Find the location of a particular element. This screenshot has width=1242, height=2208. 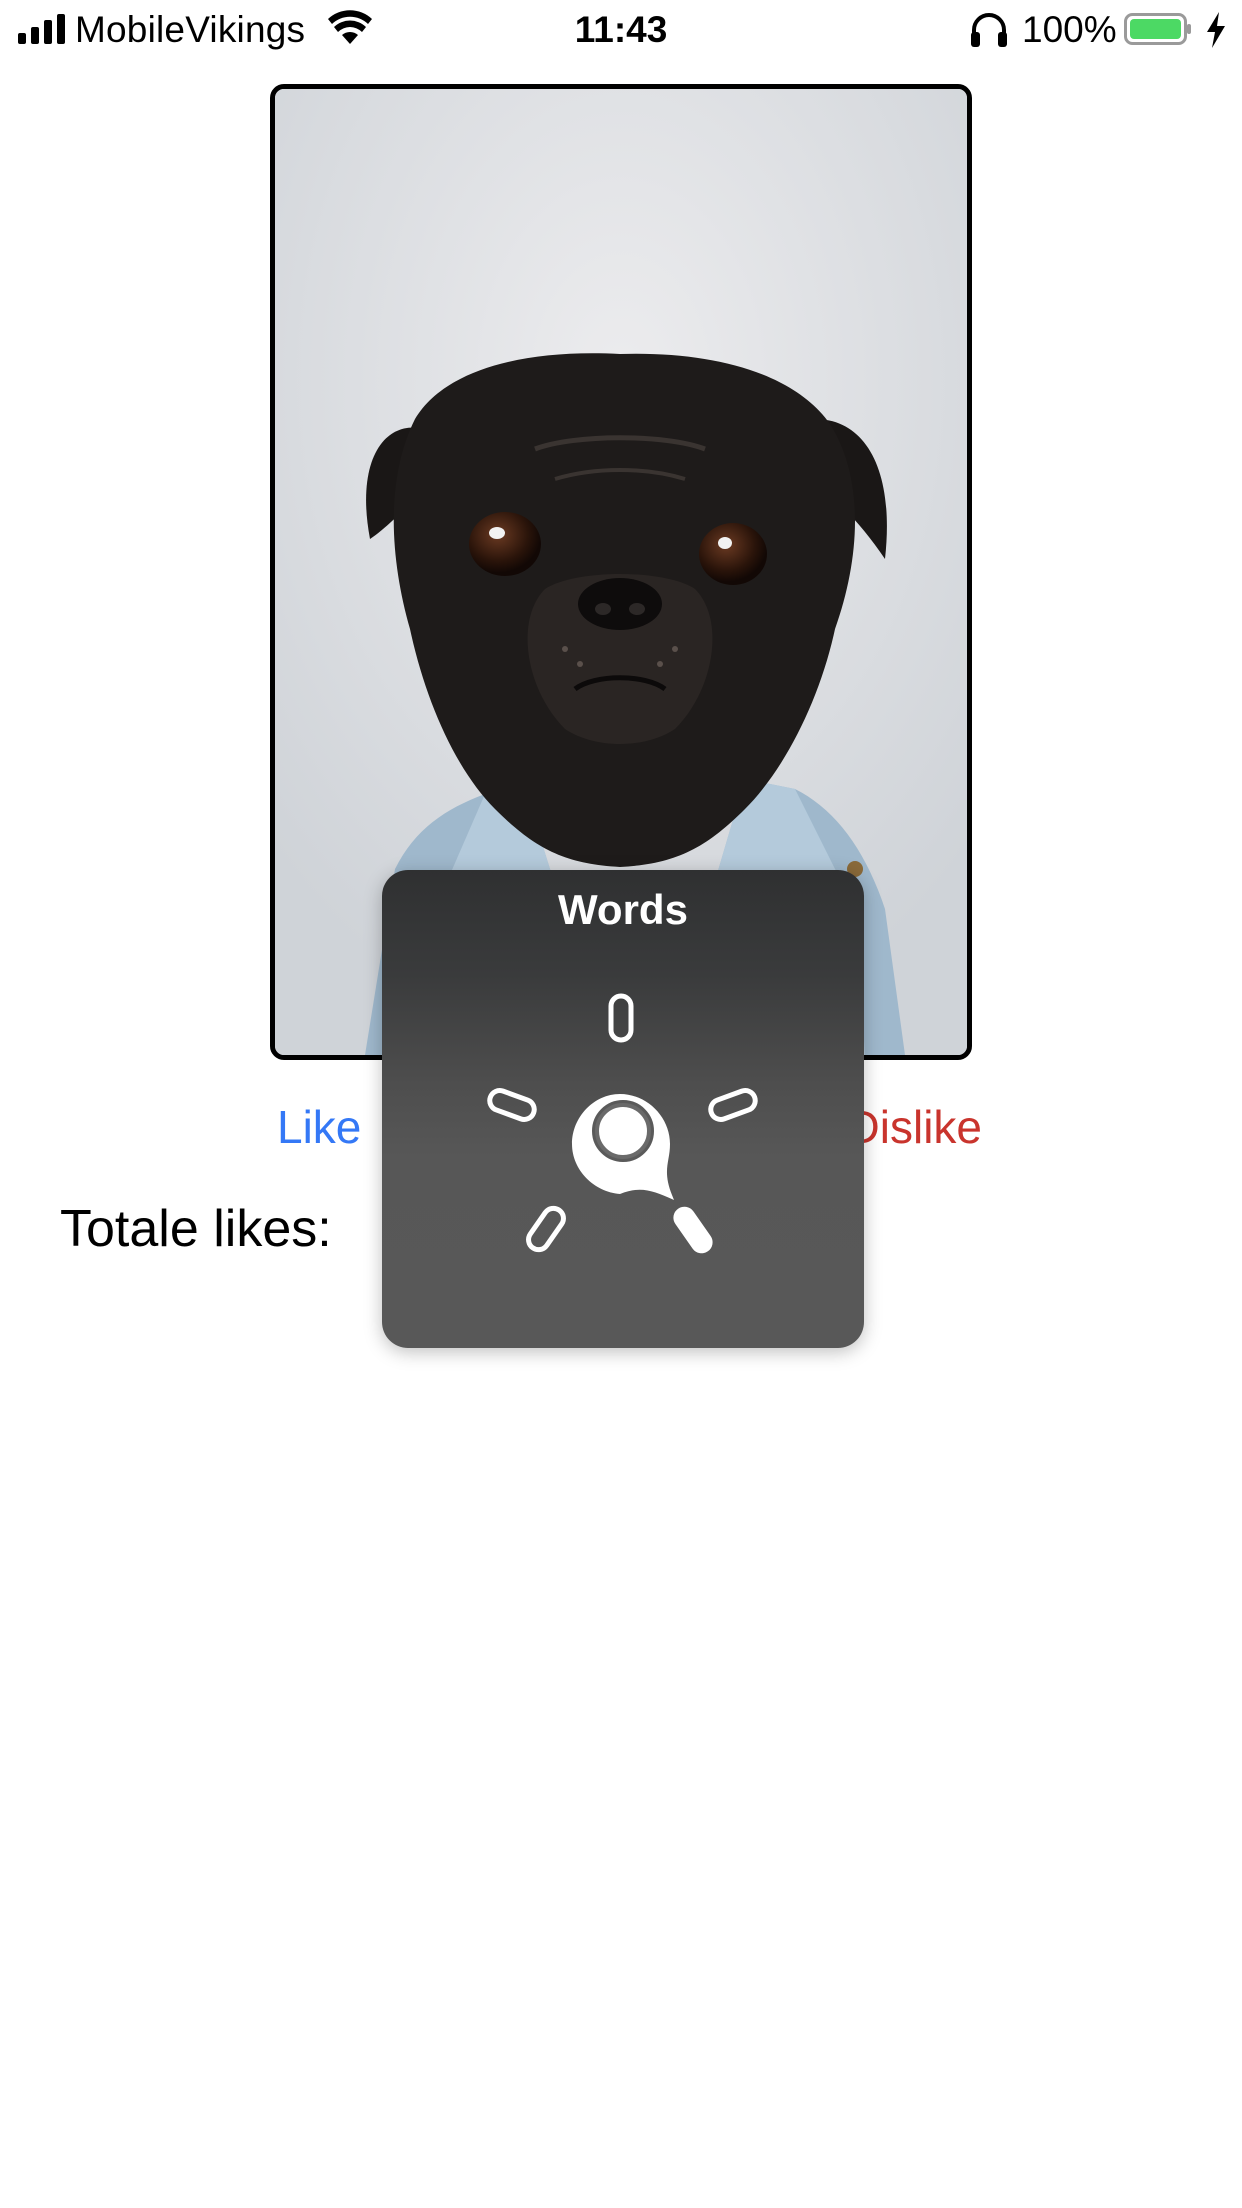

status-bar: MobileVikings 11:43 100% is located at coordinates (621, 31).